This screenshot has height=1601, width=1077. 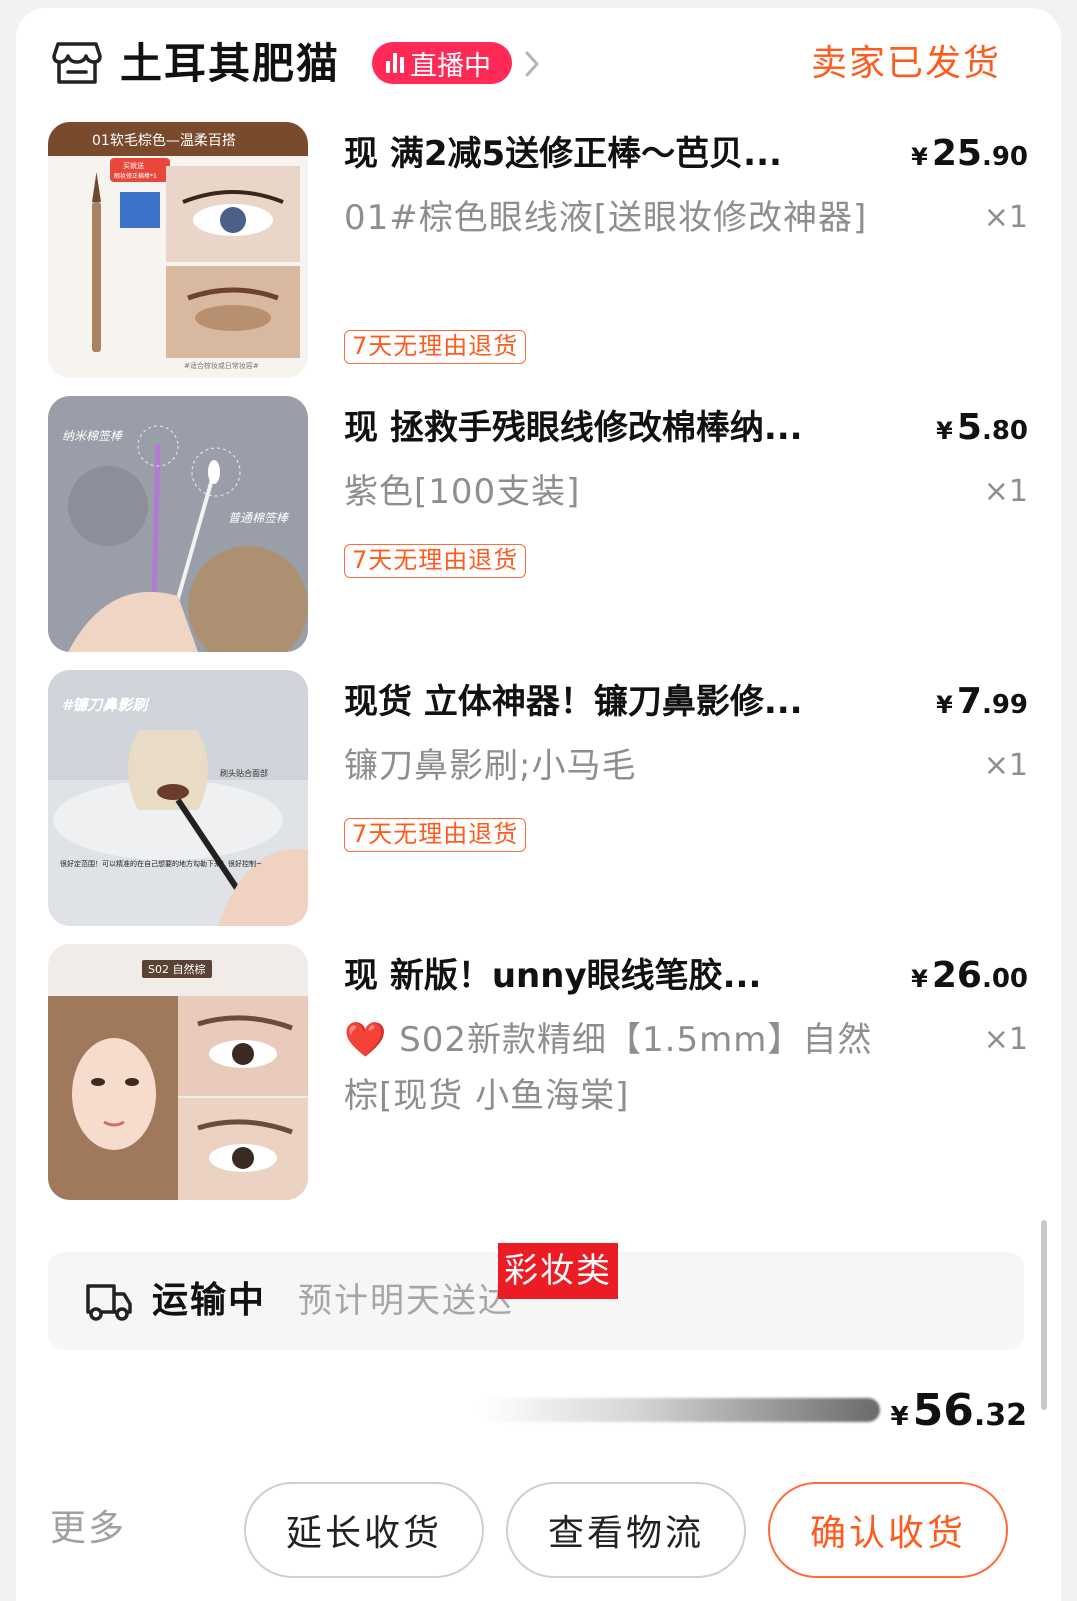 What do you see at coordinates (77, 63) in the screenshot?
I see `store-icon` at bounding box center [77, 63].